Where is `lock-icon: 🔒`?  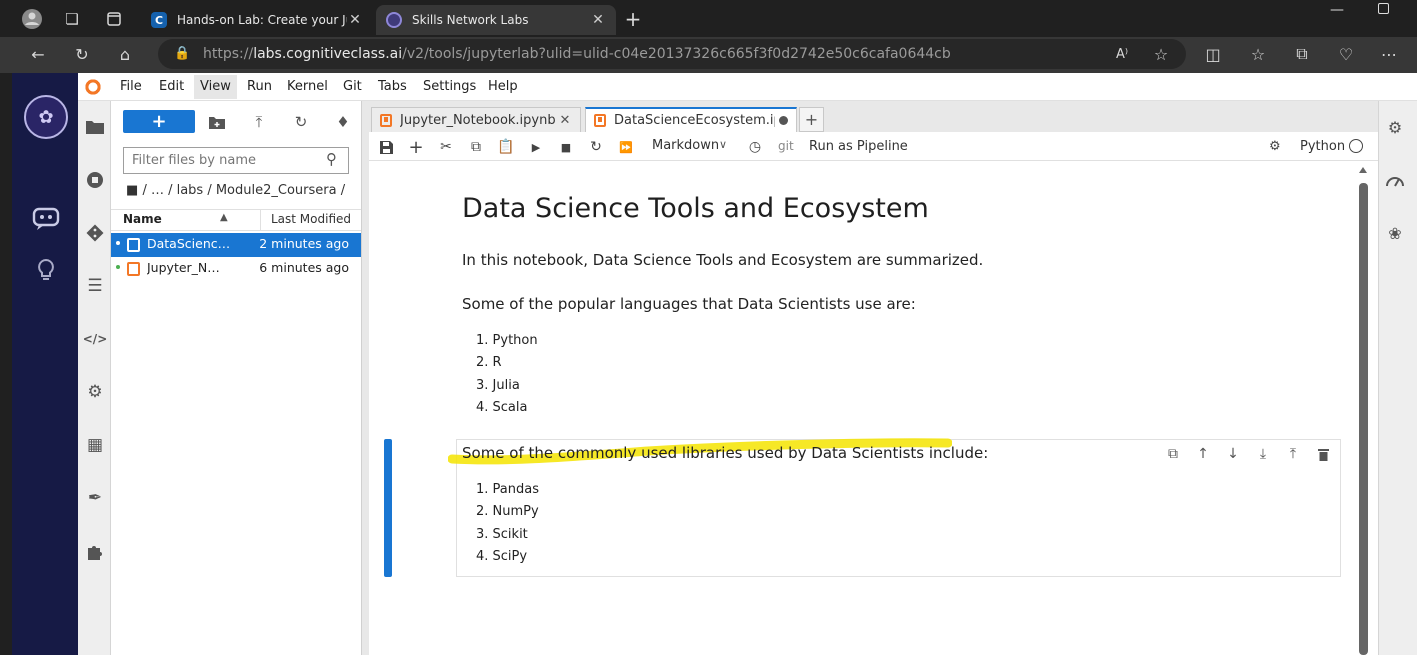 lock-icon: 🔒 is located at coordinates (182, 53).